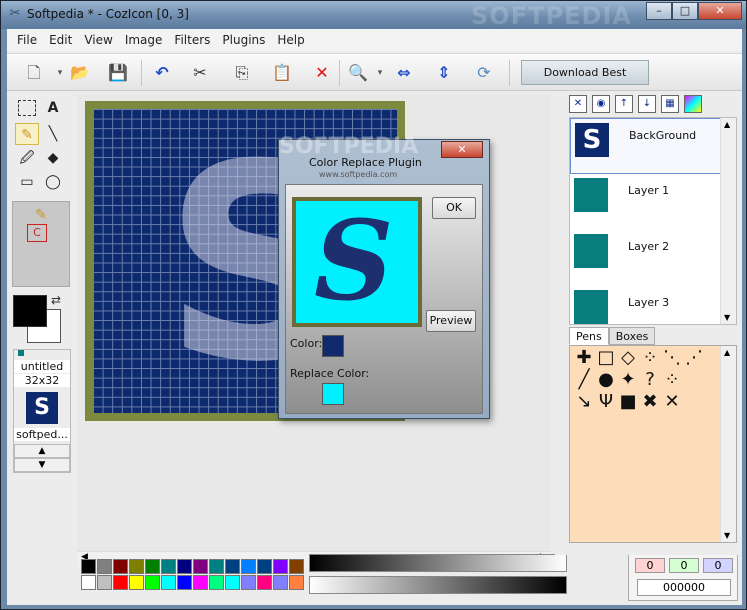 Image resolution: width=747 pixels, height=610 pixels. I want to click on new-file-icon: 🗋, so click(34, 73).